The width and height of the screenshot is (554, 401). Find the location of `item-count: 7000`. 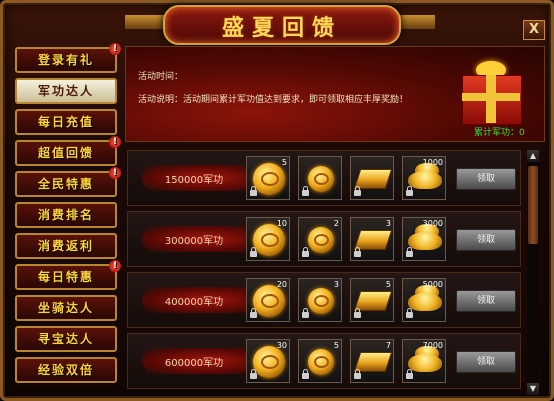

item-count: 7000 is located at coordinates (432, 345).